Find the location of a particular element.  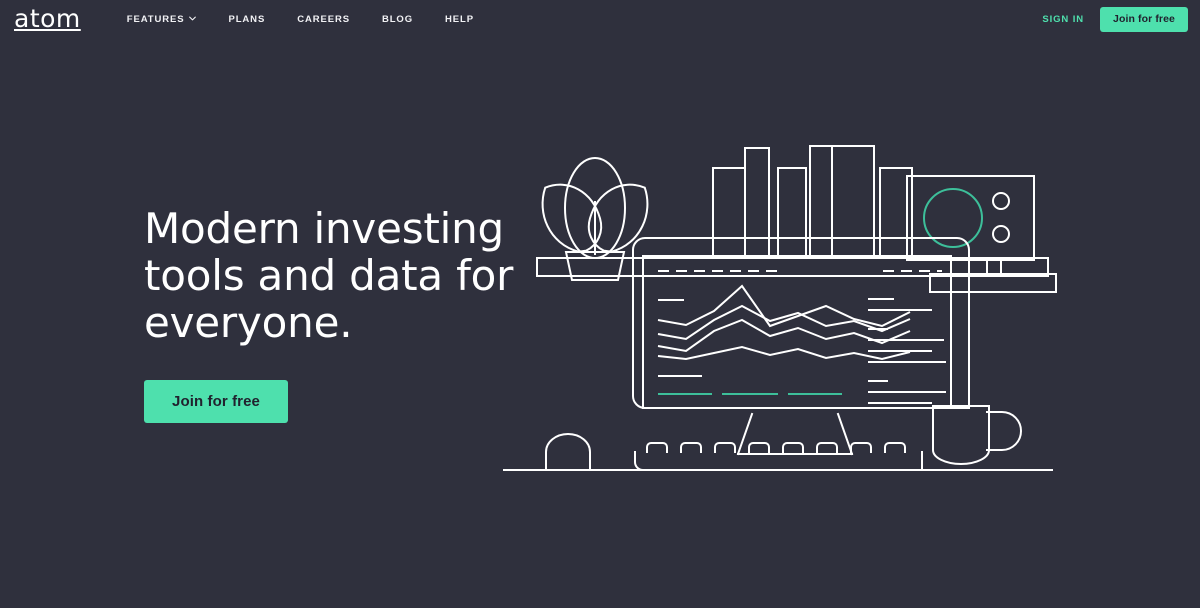

mouse-icon is located at coordinates (568, 452).